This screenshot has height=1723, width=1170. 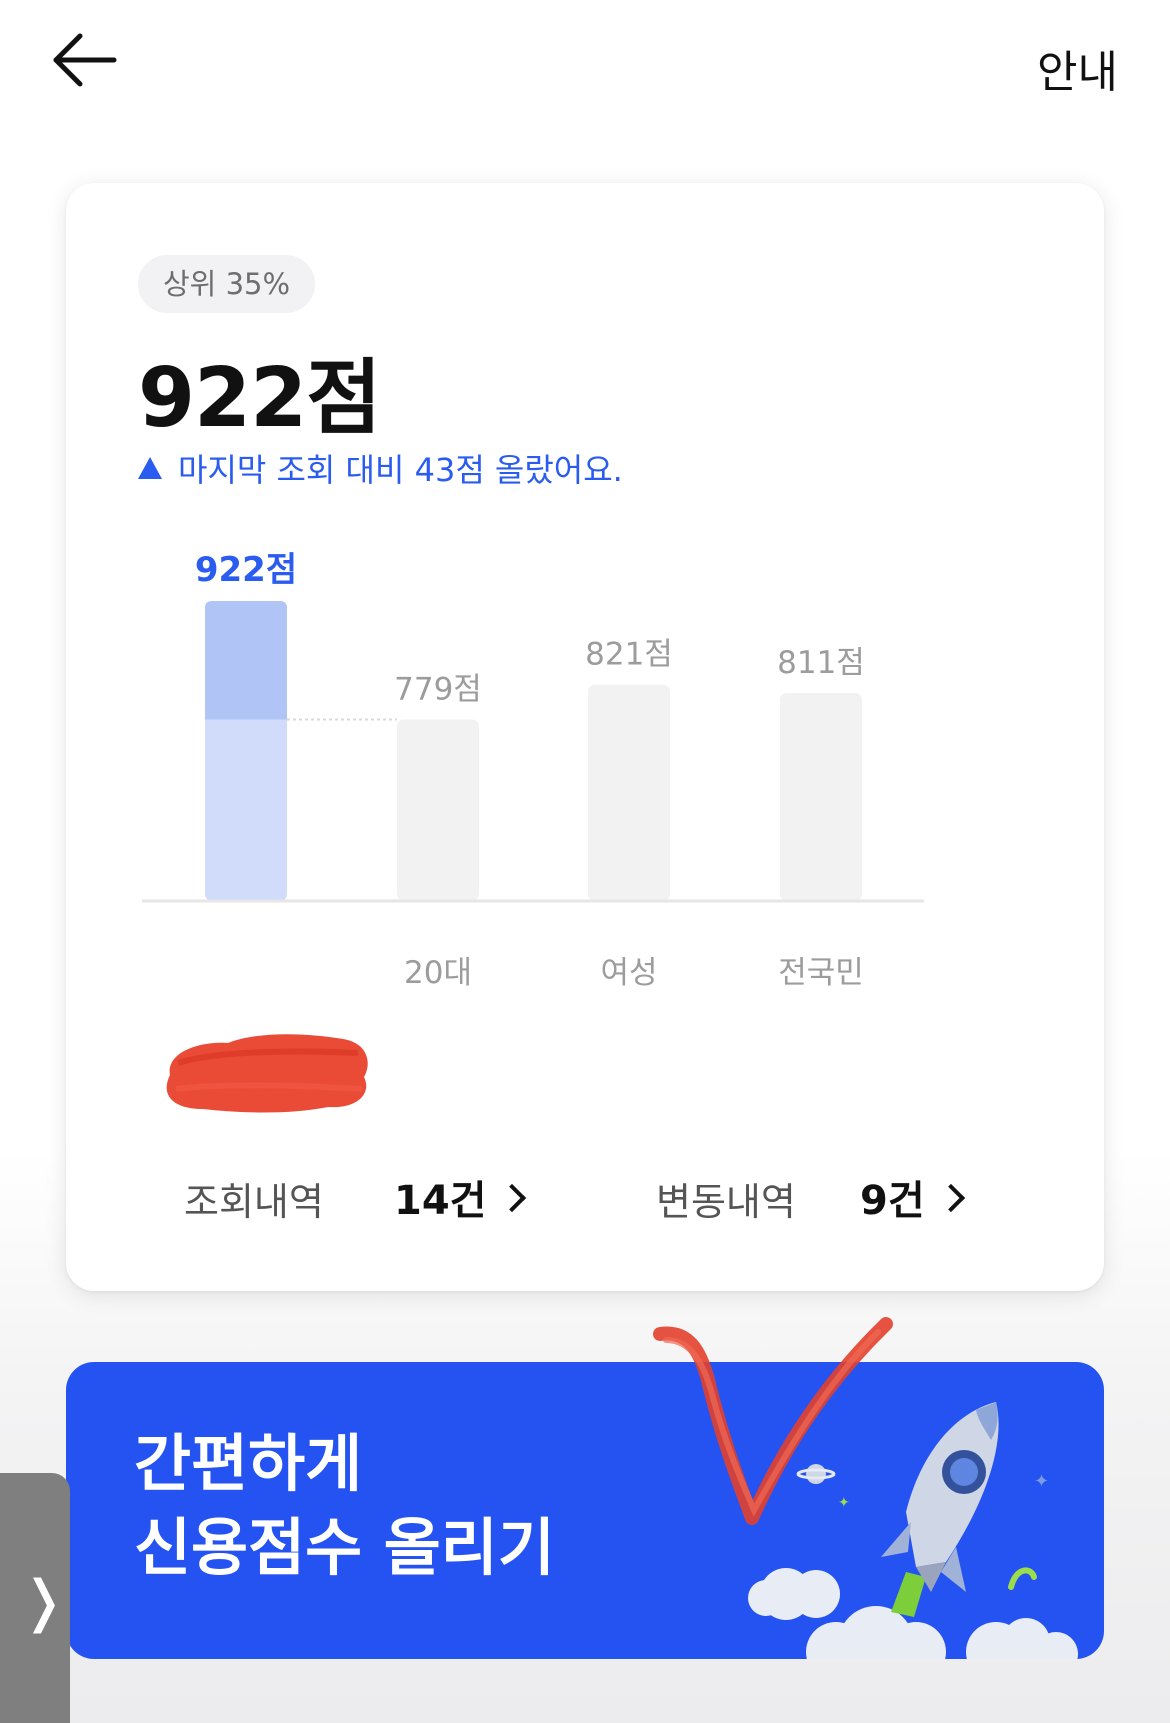 What do you see at coordinates (254, 1202) in the screenshot?
I see `inquiry-history-label: 조회내역` at bounding box center [254, 1202].